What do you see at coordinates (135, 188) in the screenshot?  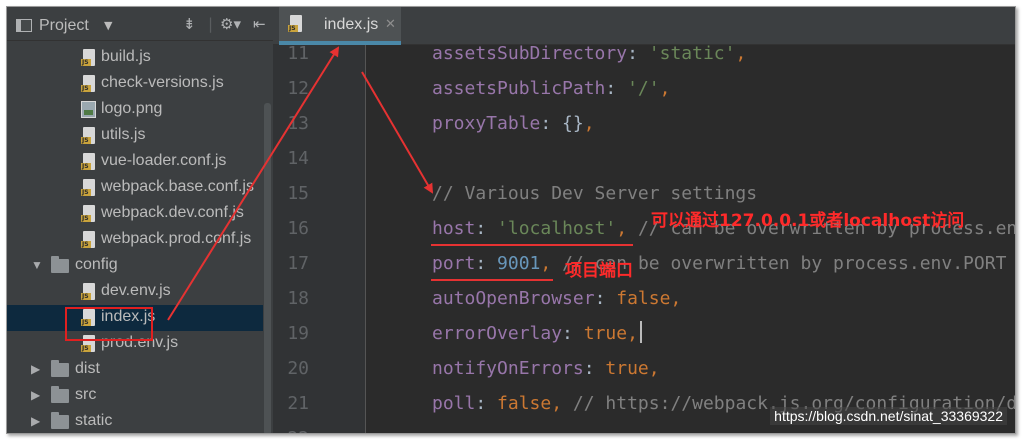 I see `tree-file: JS webpack.base.conf.js` at bounding box center [135, 188].